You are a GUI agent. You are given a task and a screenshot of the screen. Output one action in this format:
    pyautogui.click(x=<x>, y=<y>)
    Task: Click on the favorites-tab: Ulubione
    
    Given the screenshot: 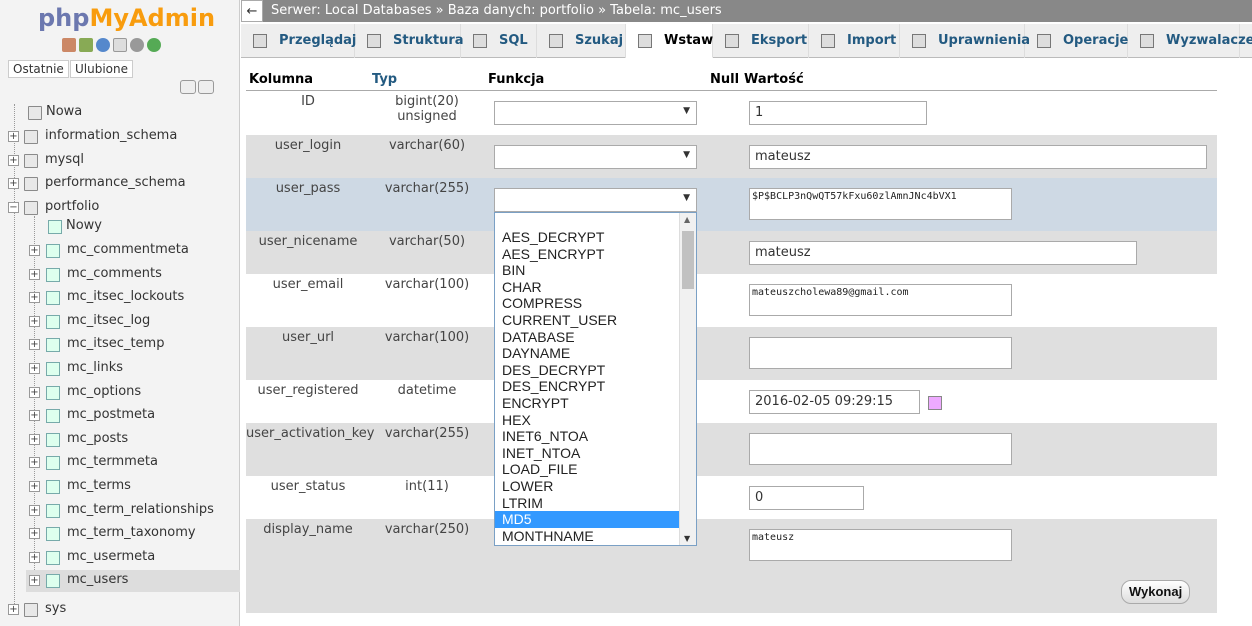 What is the action you would take?
    pyautogui.click(x=102, y=69)
    